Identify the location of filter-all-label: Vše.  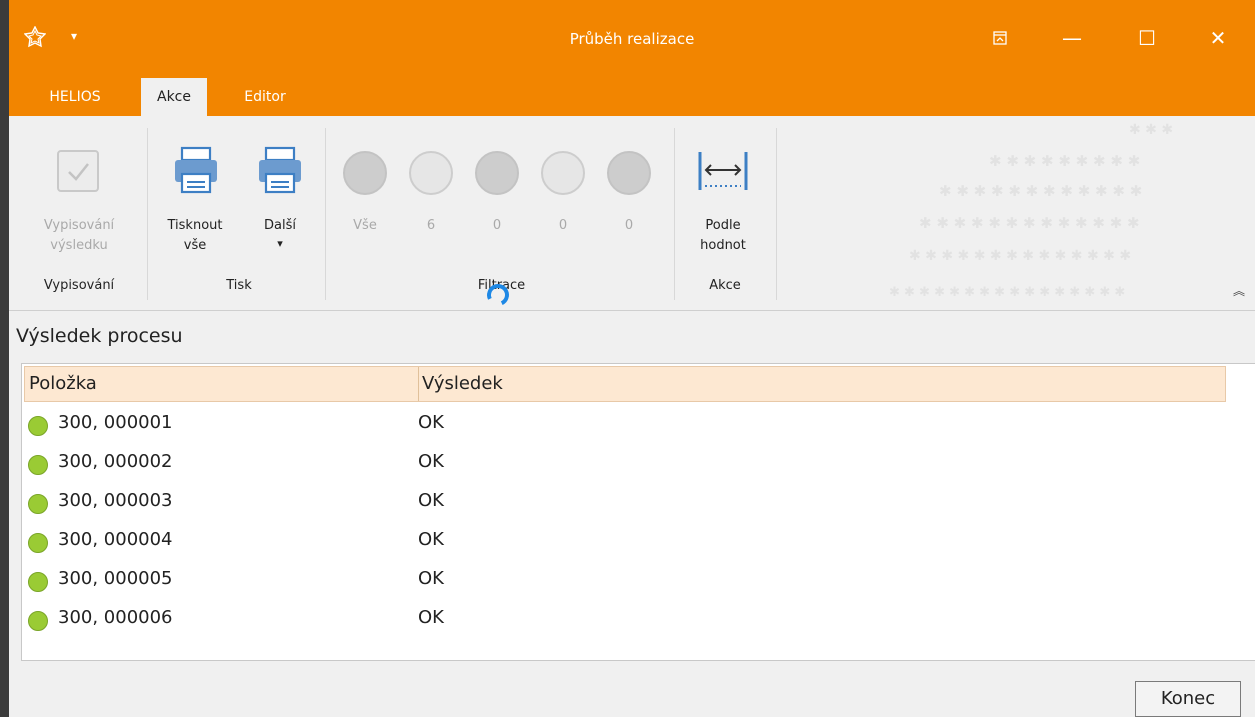
(365, 225).